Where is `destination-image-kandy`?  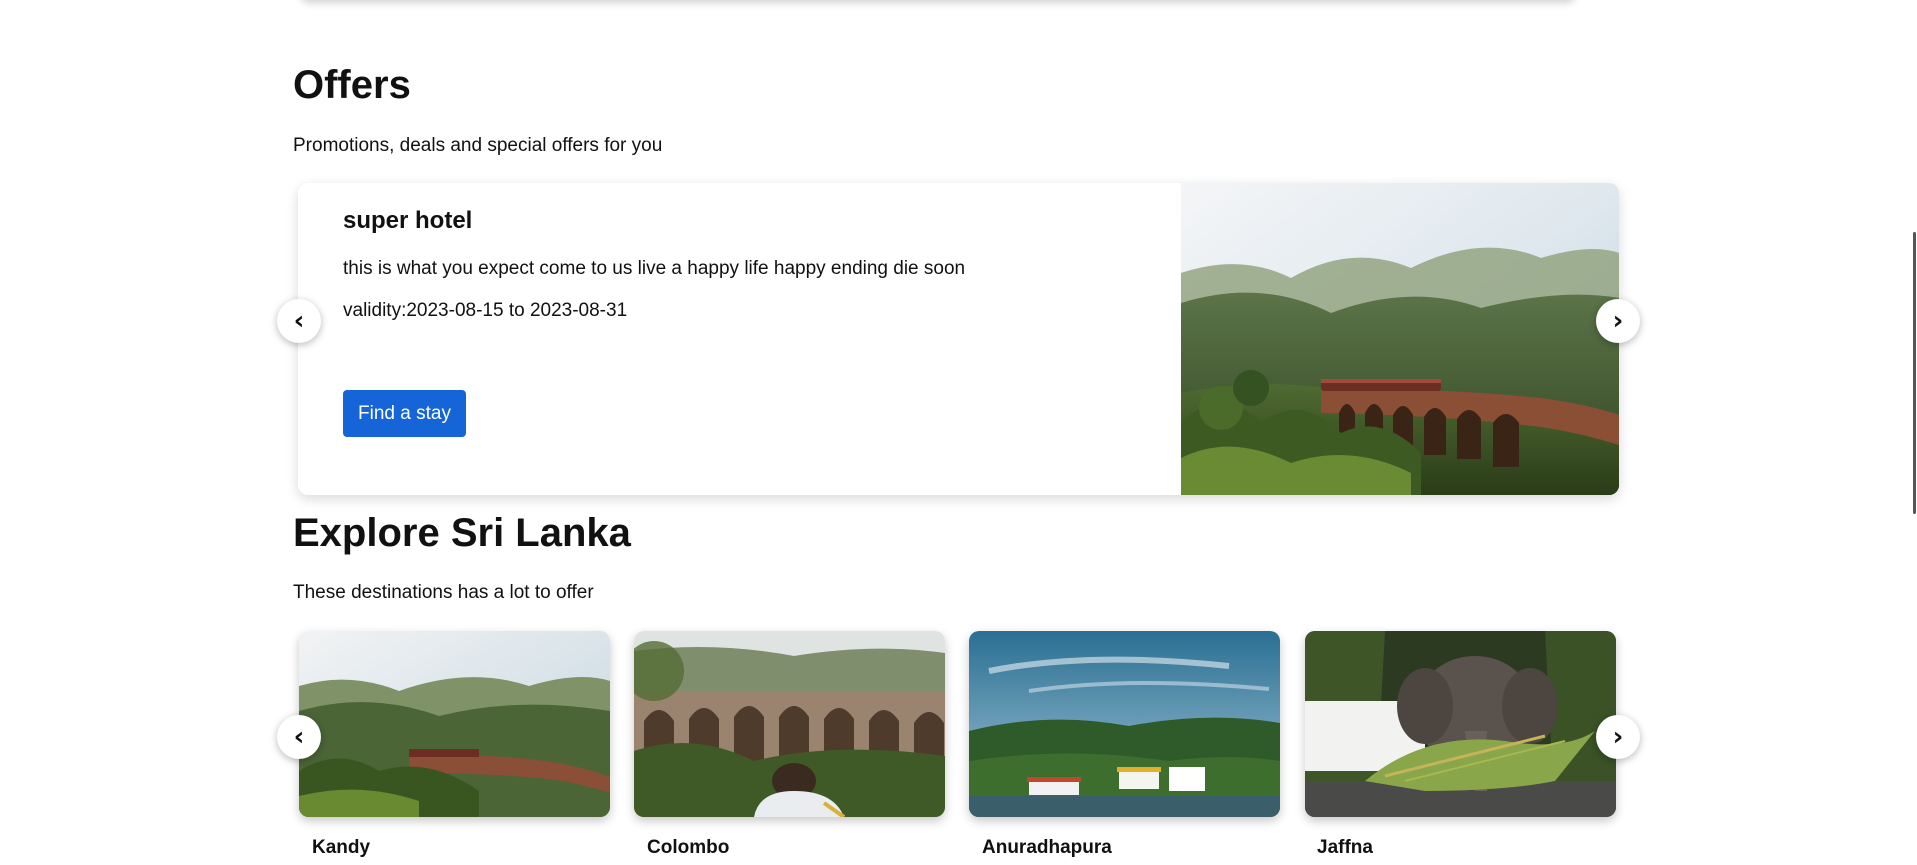
destination-image-kandy is located at coordinates (454, 724).